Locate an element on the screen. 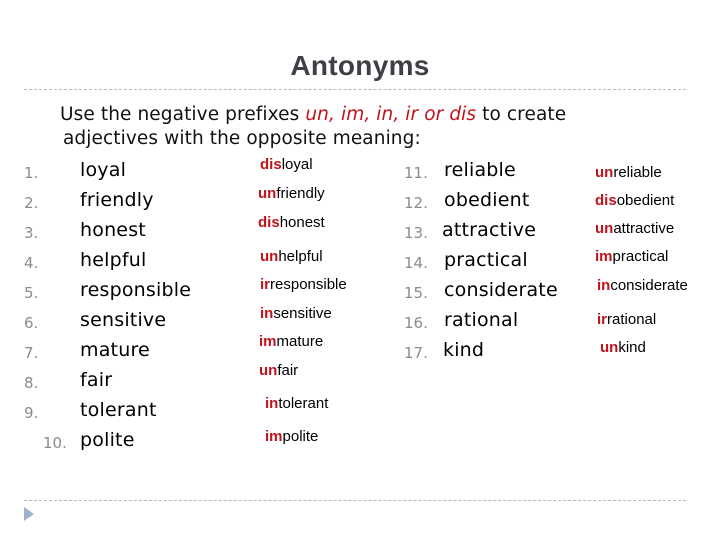  item-number: 16. is located at coordinates (416, 323).